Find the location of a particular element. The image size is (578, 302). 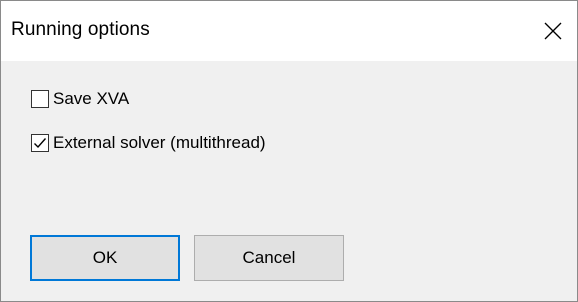

save-xva-option: Save XVA is located at coordinates (80, 99).